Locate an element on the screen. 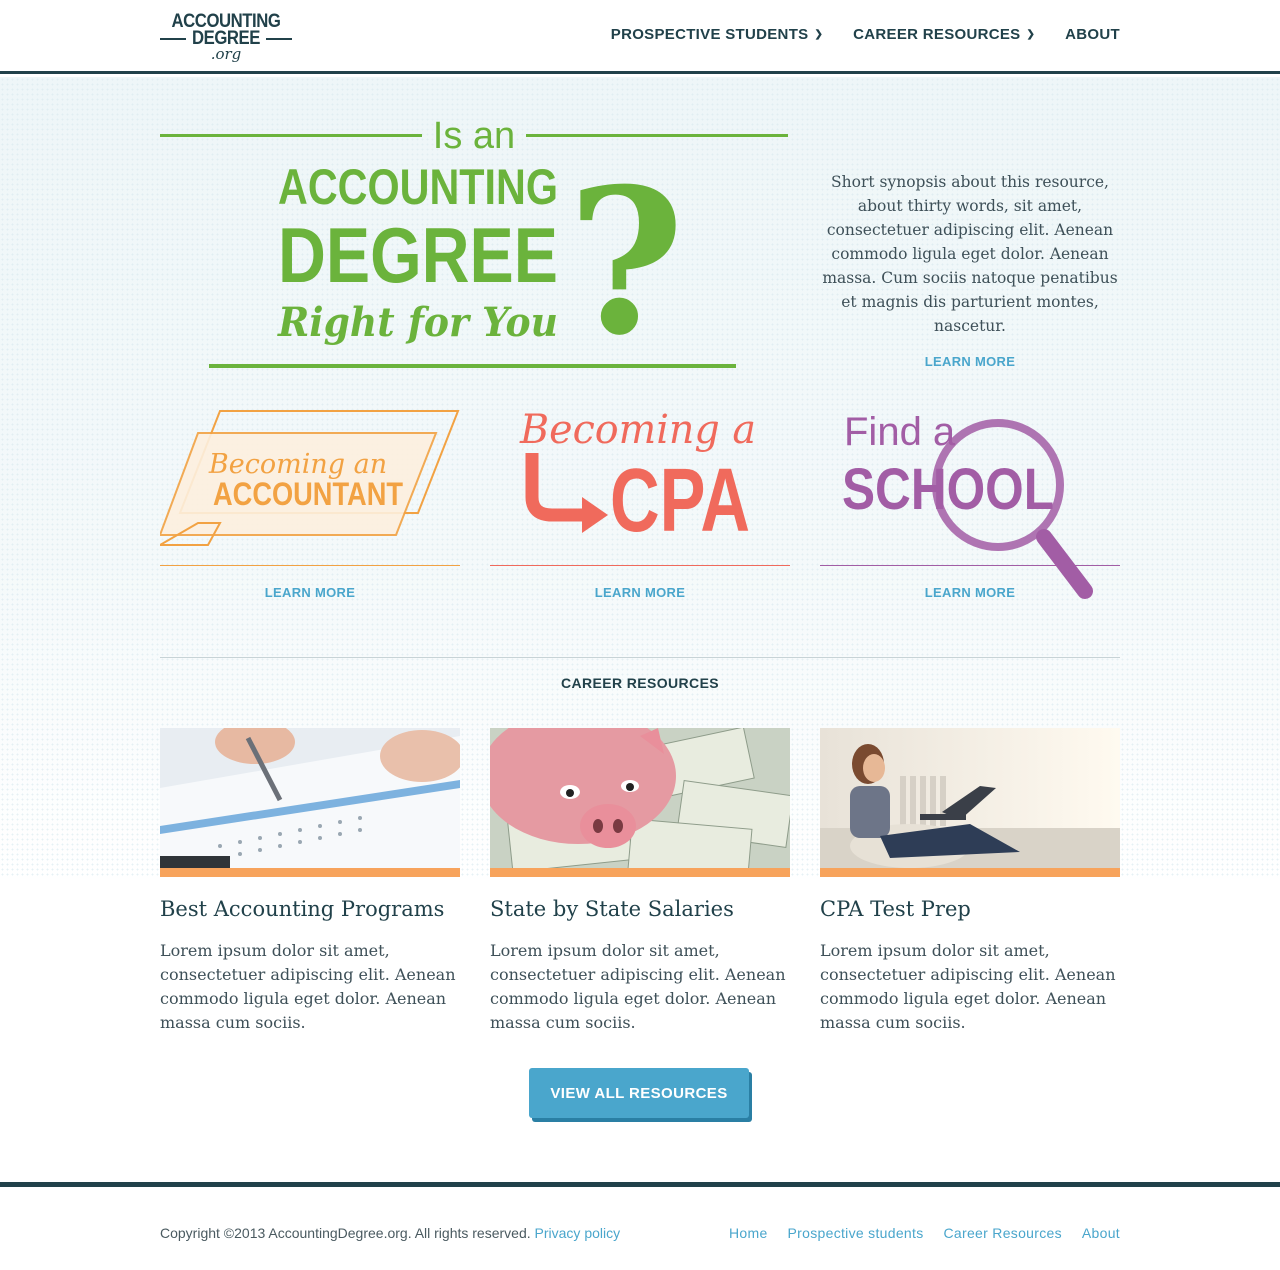 This screenshot has height=1270, width=1280. hero-learn-more-link: LEARN MORE is located at coordinates (970, 361).